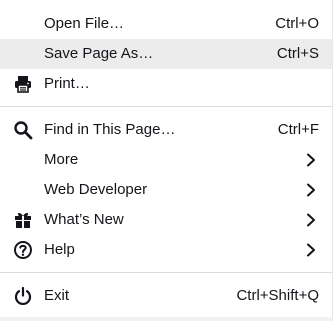  I want to click on menu-item-shortcut: Ctrl+S, so click(297, 53).